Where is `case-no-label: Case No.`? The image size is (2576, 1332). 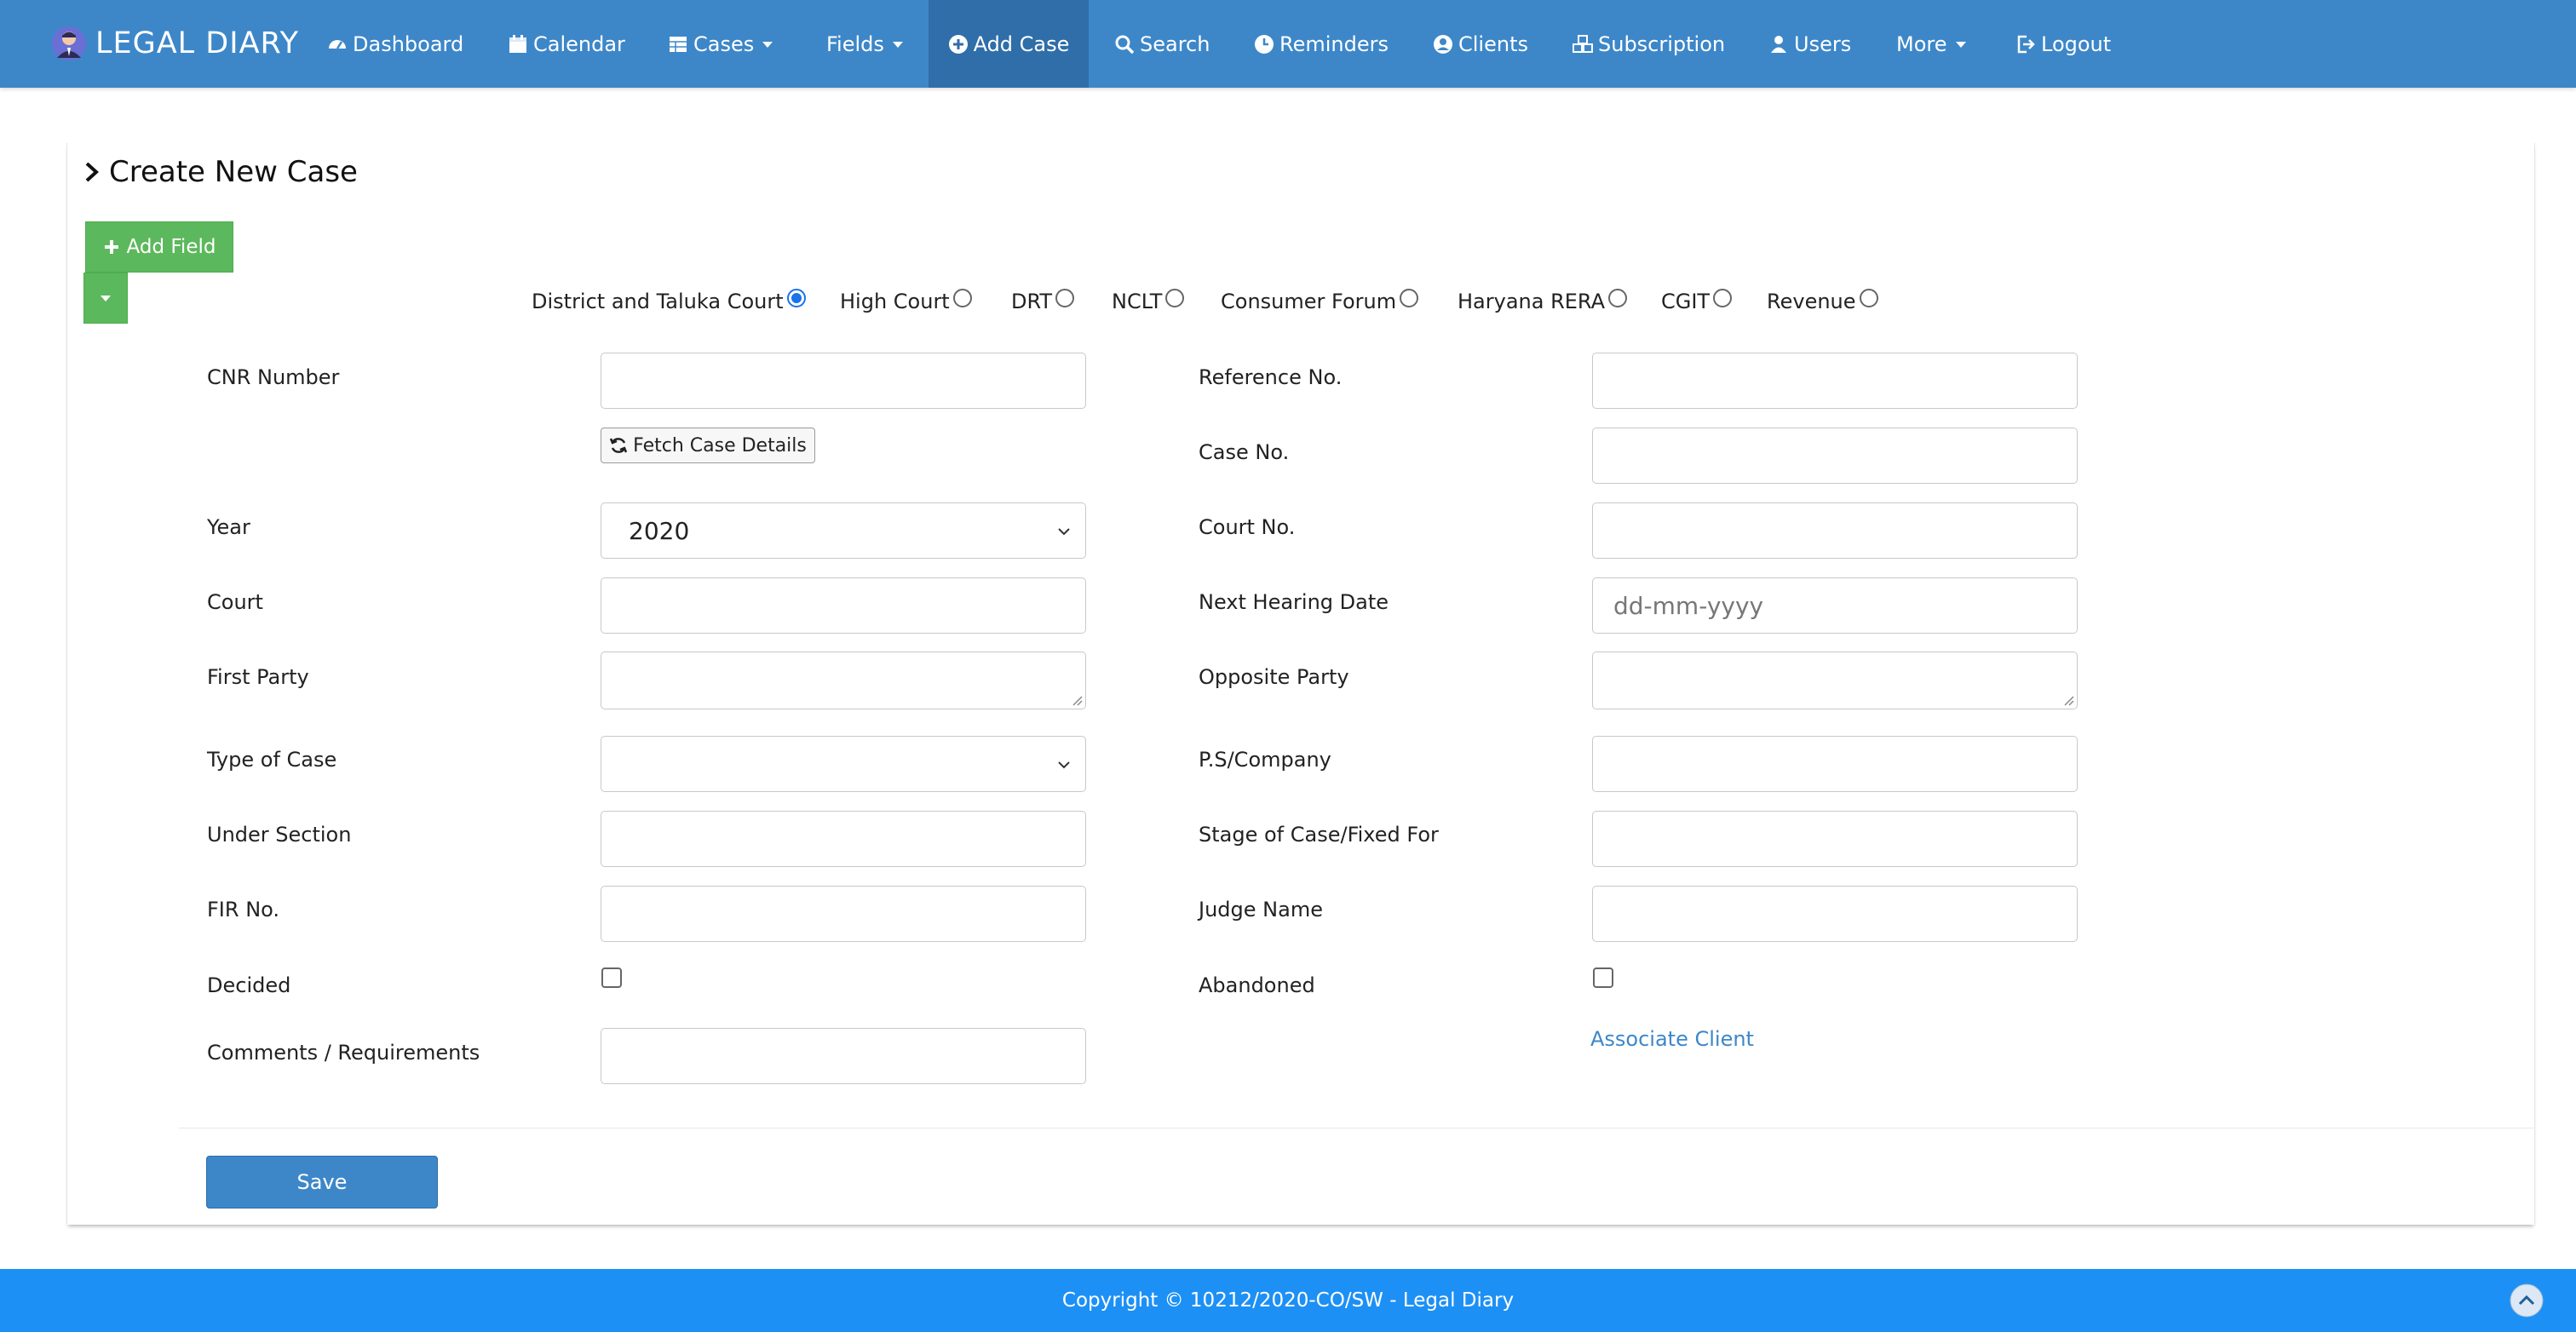
case-no-label: Case No. is located at coordinates (1244, 452).